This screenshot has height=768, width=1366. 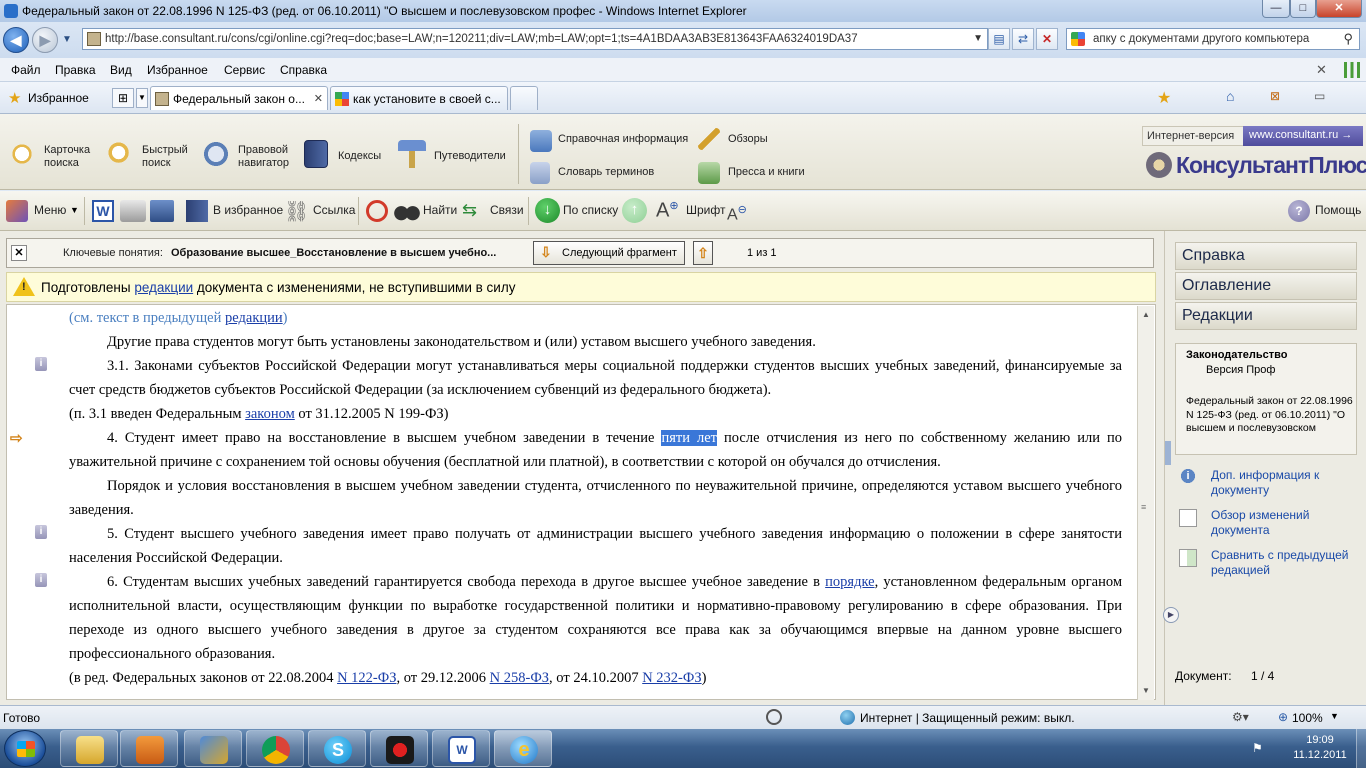 I want to click on save-icon, so click(x=162, y=211).